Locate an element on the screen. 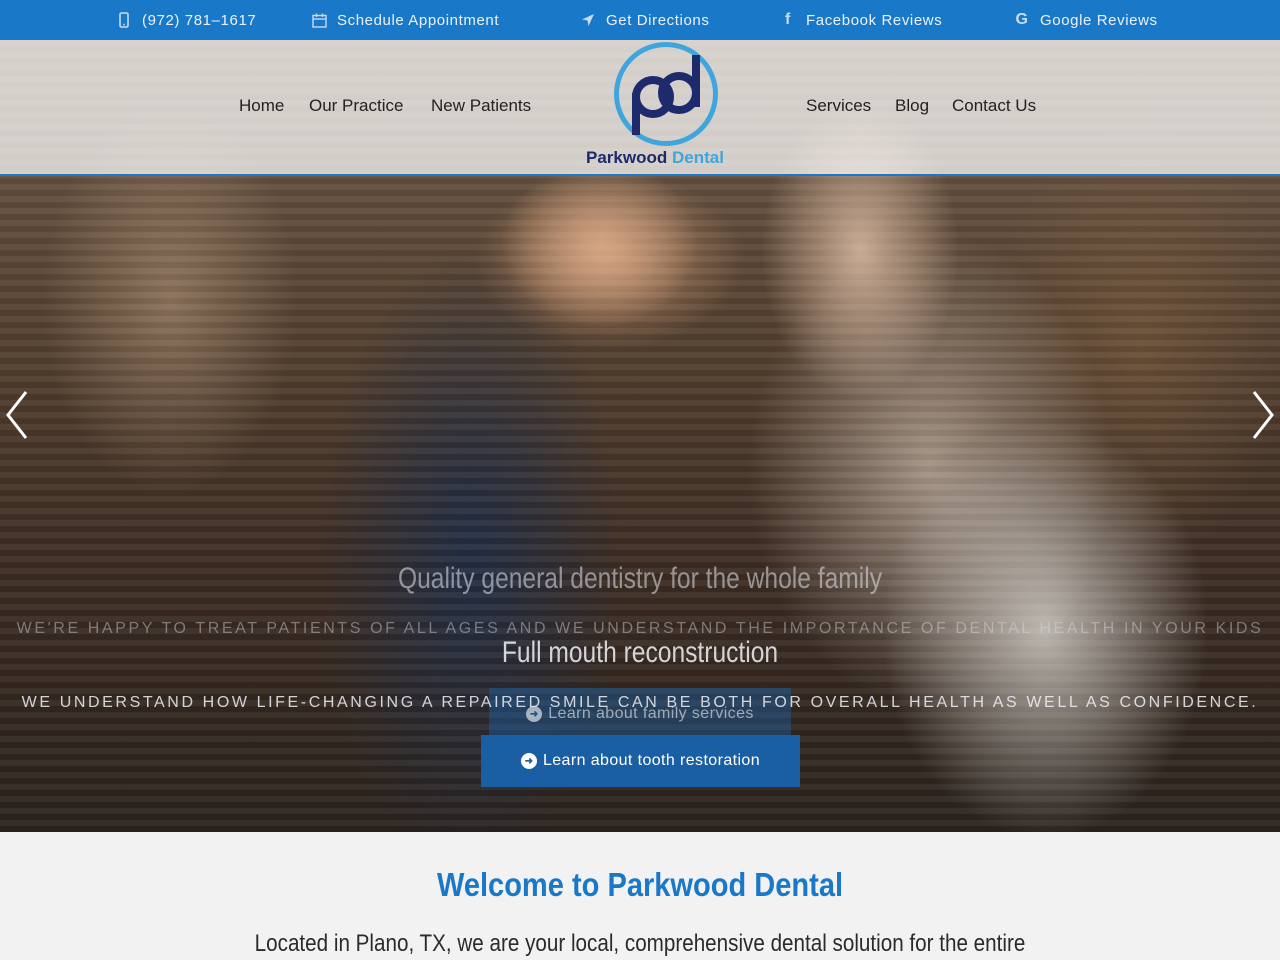 The width and height of the screenshot is (1280, 960). slider-next-arrow is located at coordinates (1263, 415).